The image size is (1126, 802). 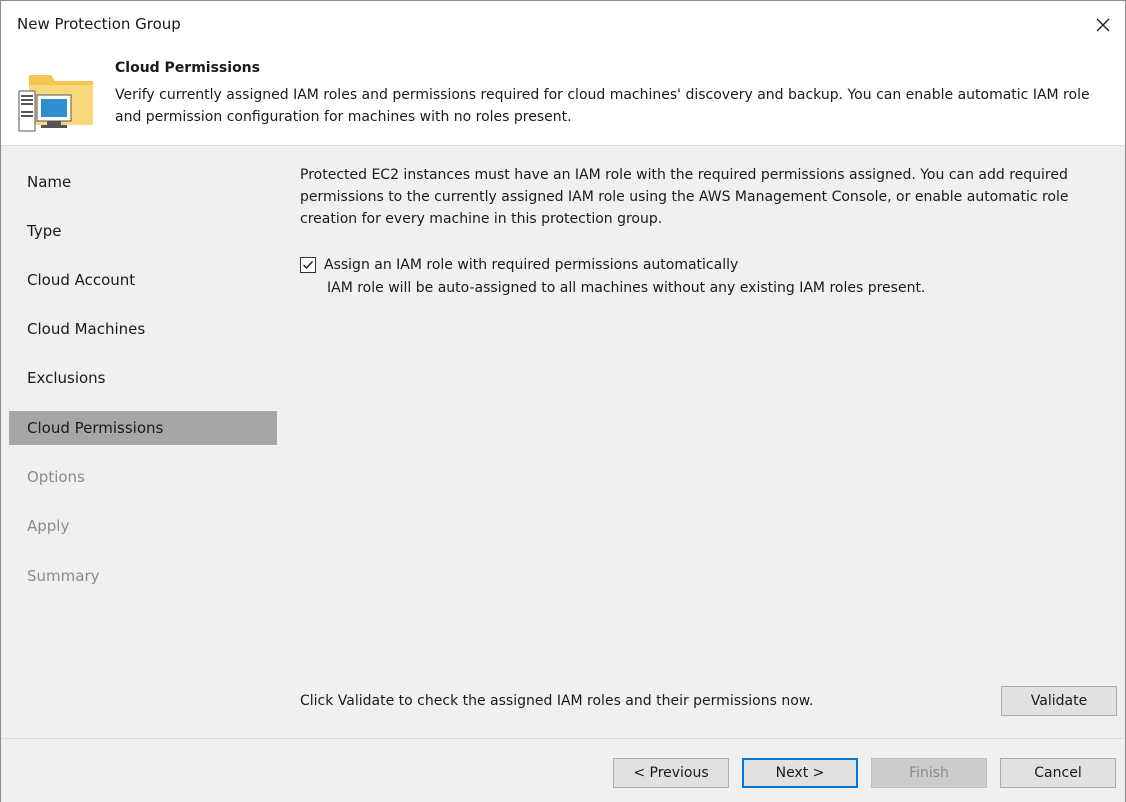 I want to click on step-cloud-account: Cloud Account, so click(x=143, y=280).